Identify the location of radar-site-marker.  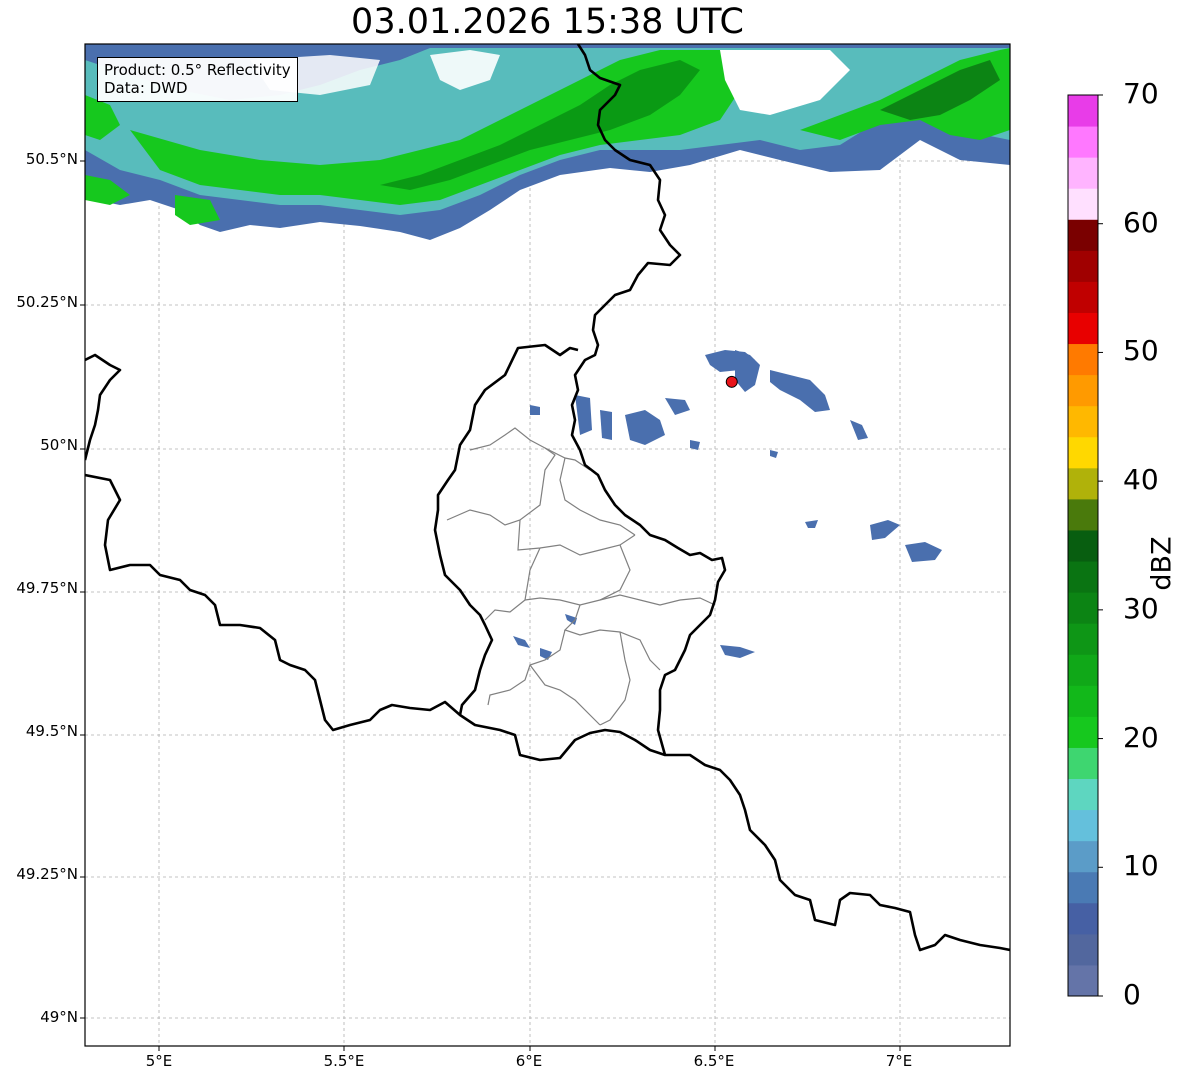
(731, 381).